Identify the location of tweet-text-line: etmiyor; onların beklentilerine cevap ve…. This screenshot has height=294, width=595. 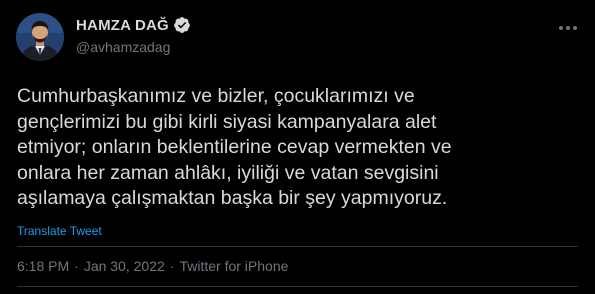
(234, 147).